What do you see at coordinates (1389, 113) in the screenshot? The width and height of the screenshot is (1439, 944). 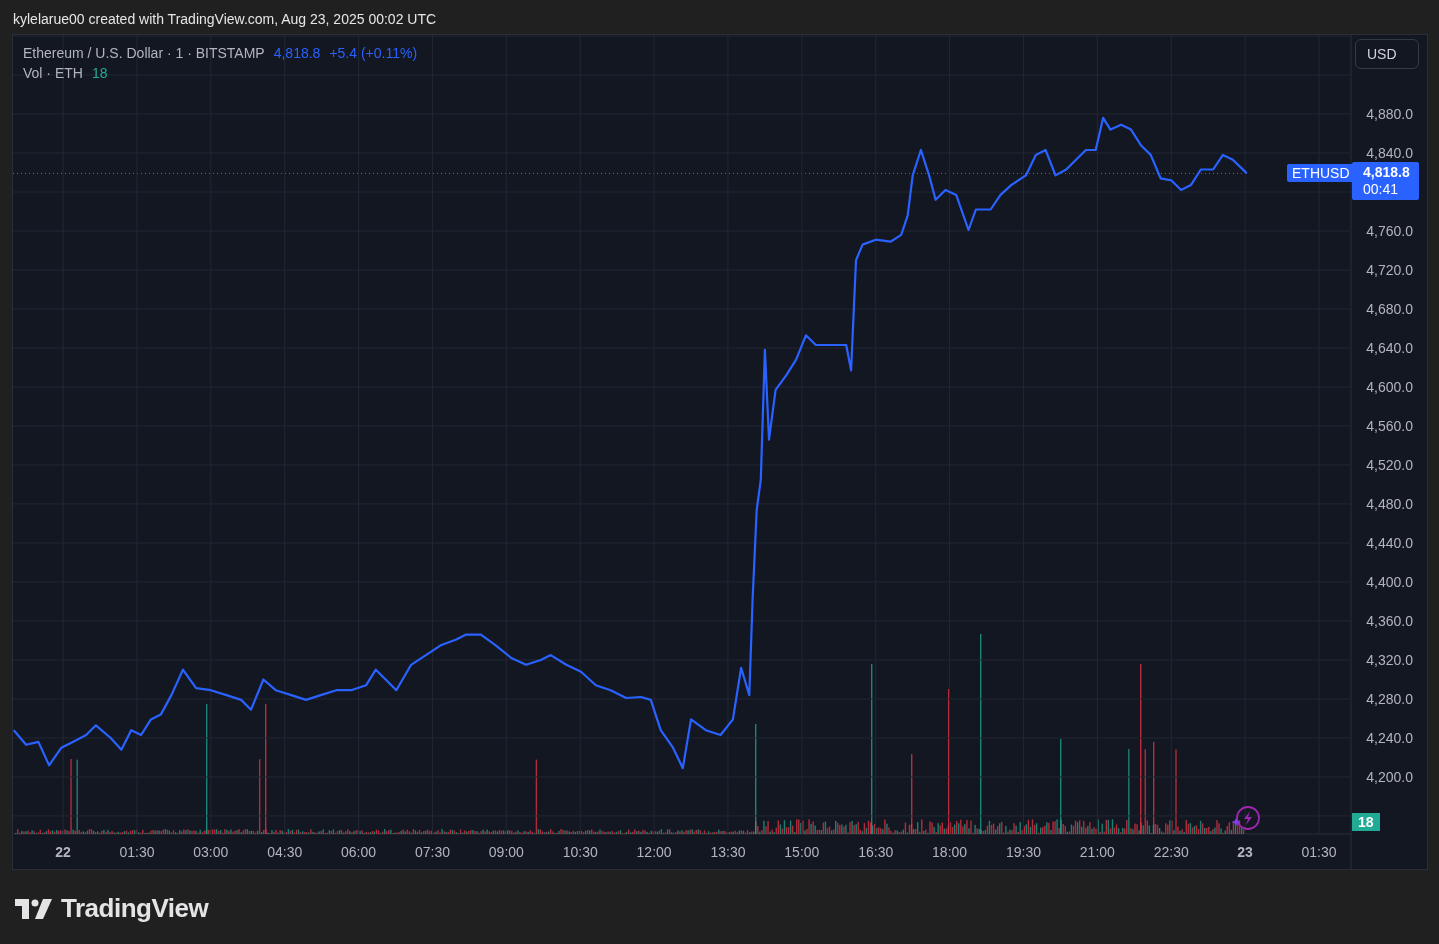 I see `price-axis-label: 4,880.0` at bounding box center [1389, 113].